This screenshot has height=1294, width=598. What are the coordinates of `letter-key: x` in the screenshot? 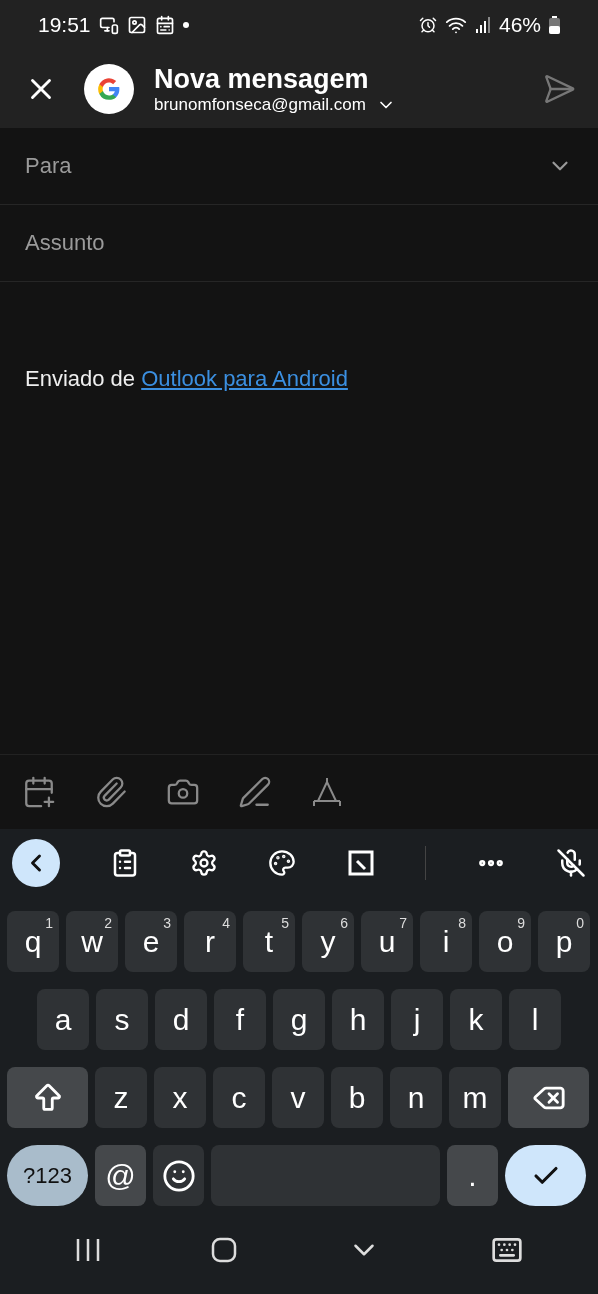 It's located at (180, 1097).